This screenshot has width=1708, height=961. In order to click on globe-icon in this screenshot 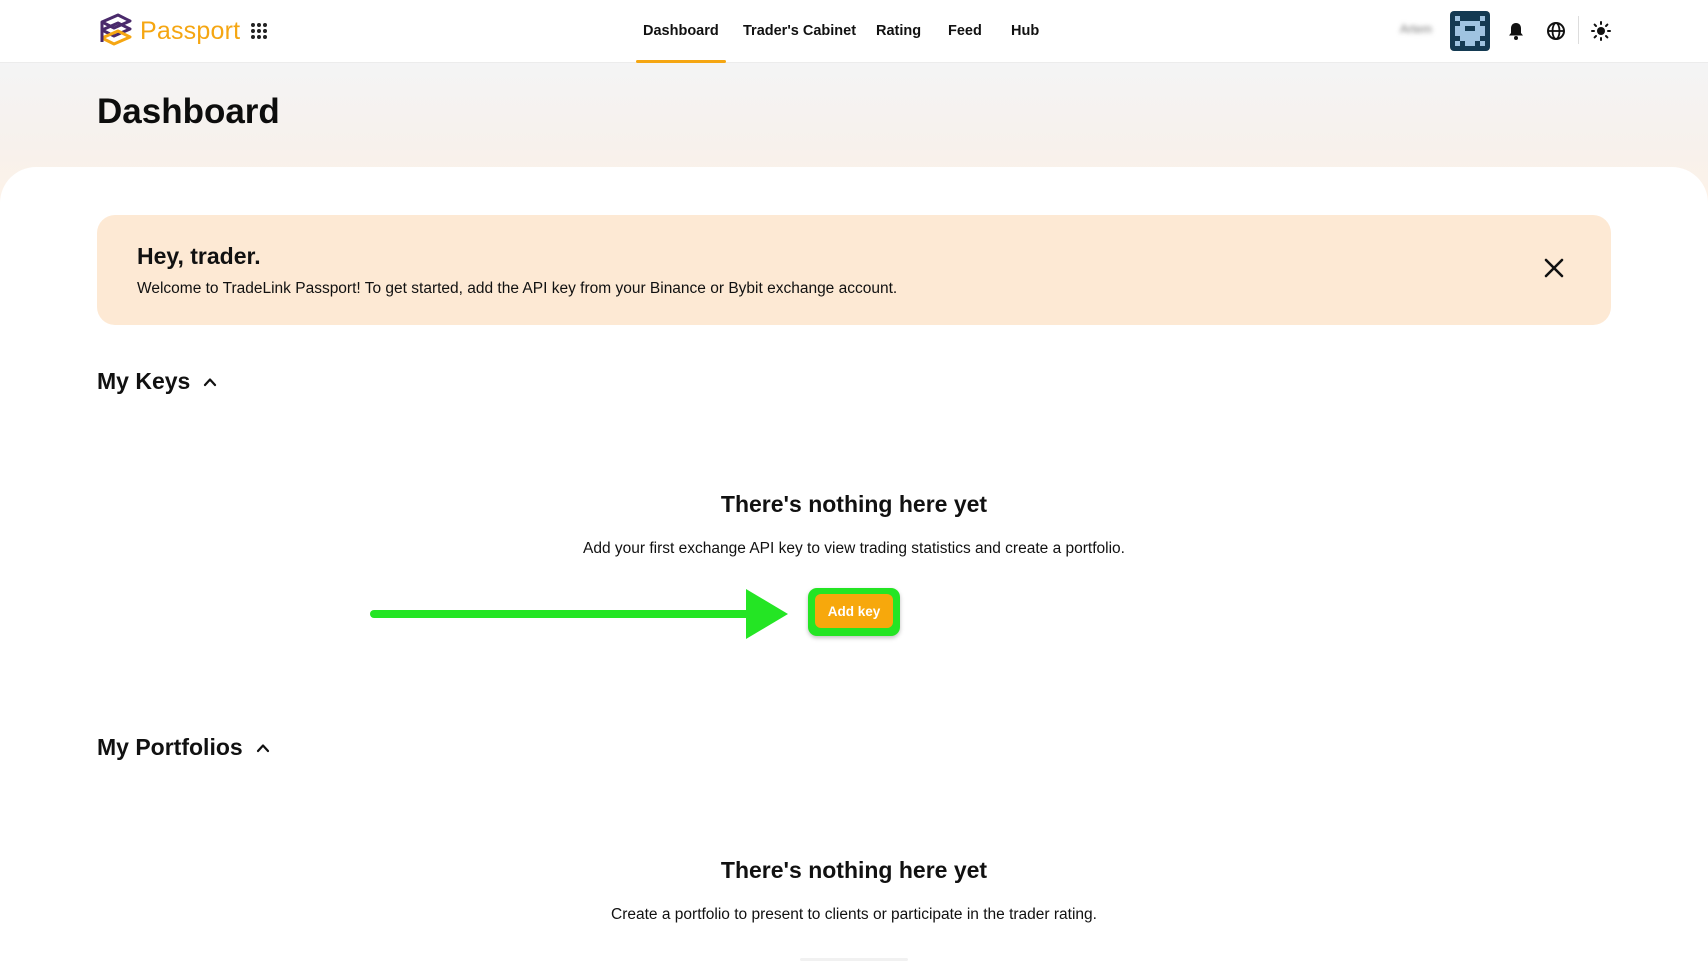, I will do `click(1556, 31)`.